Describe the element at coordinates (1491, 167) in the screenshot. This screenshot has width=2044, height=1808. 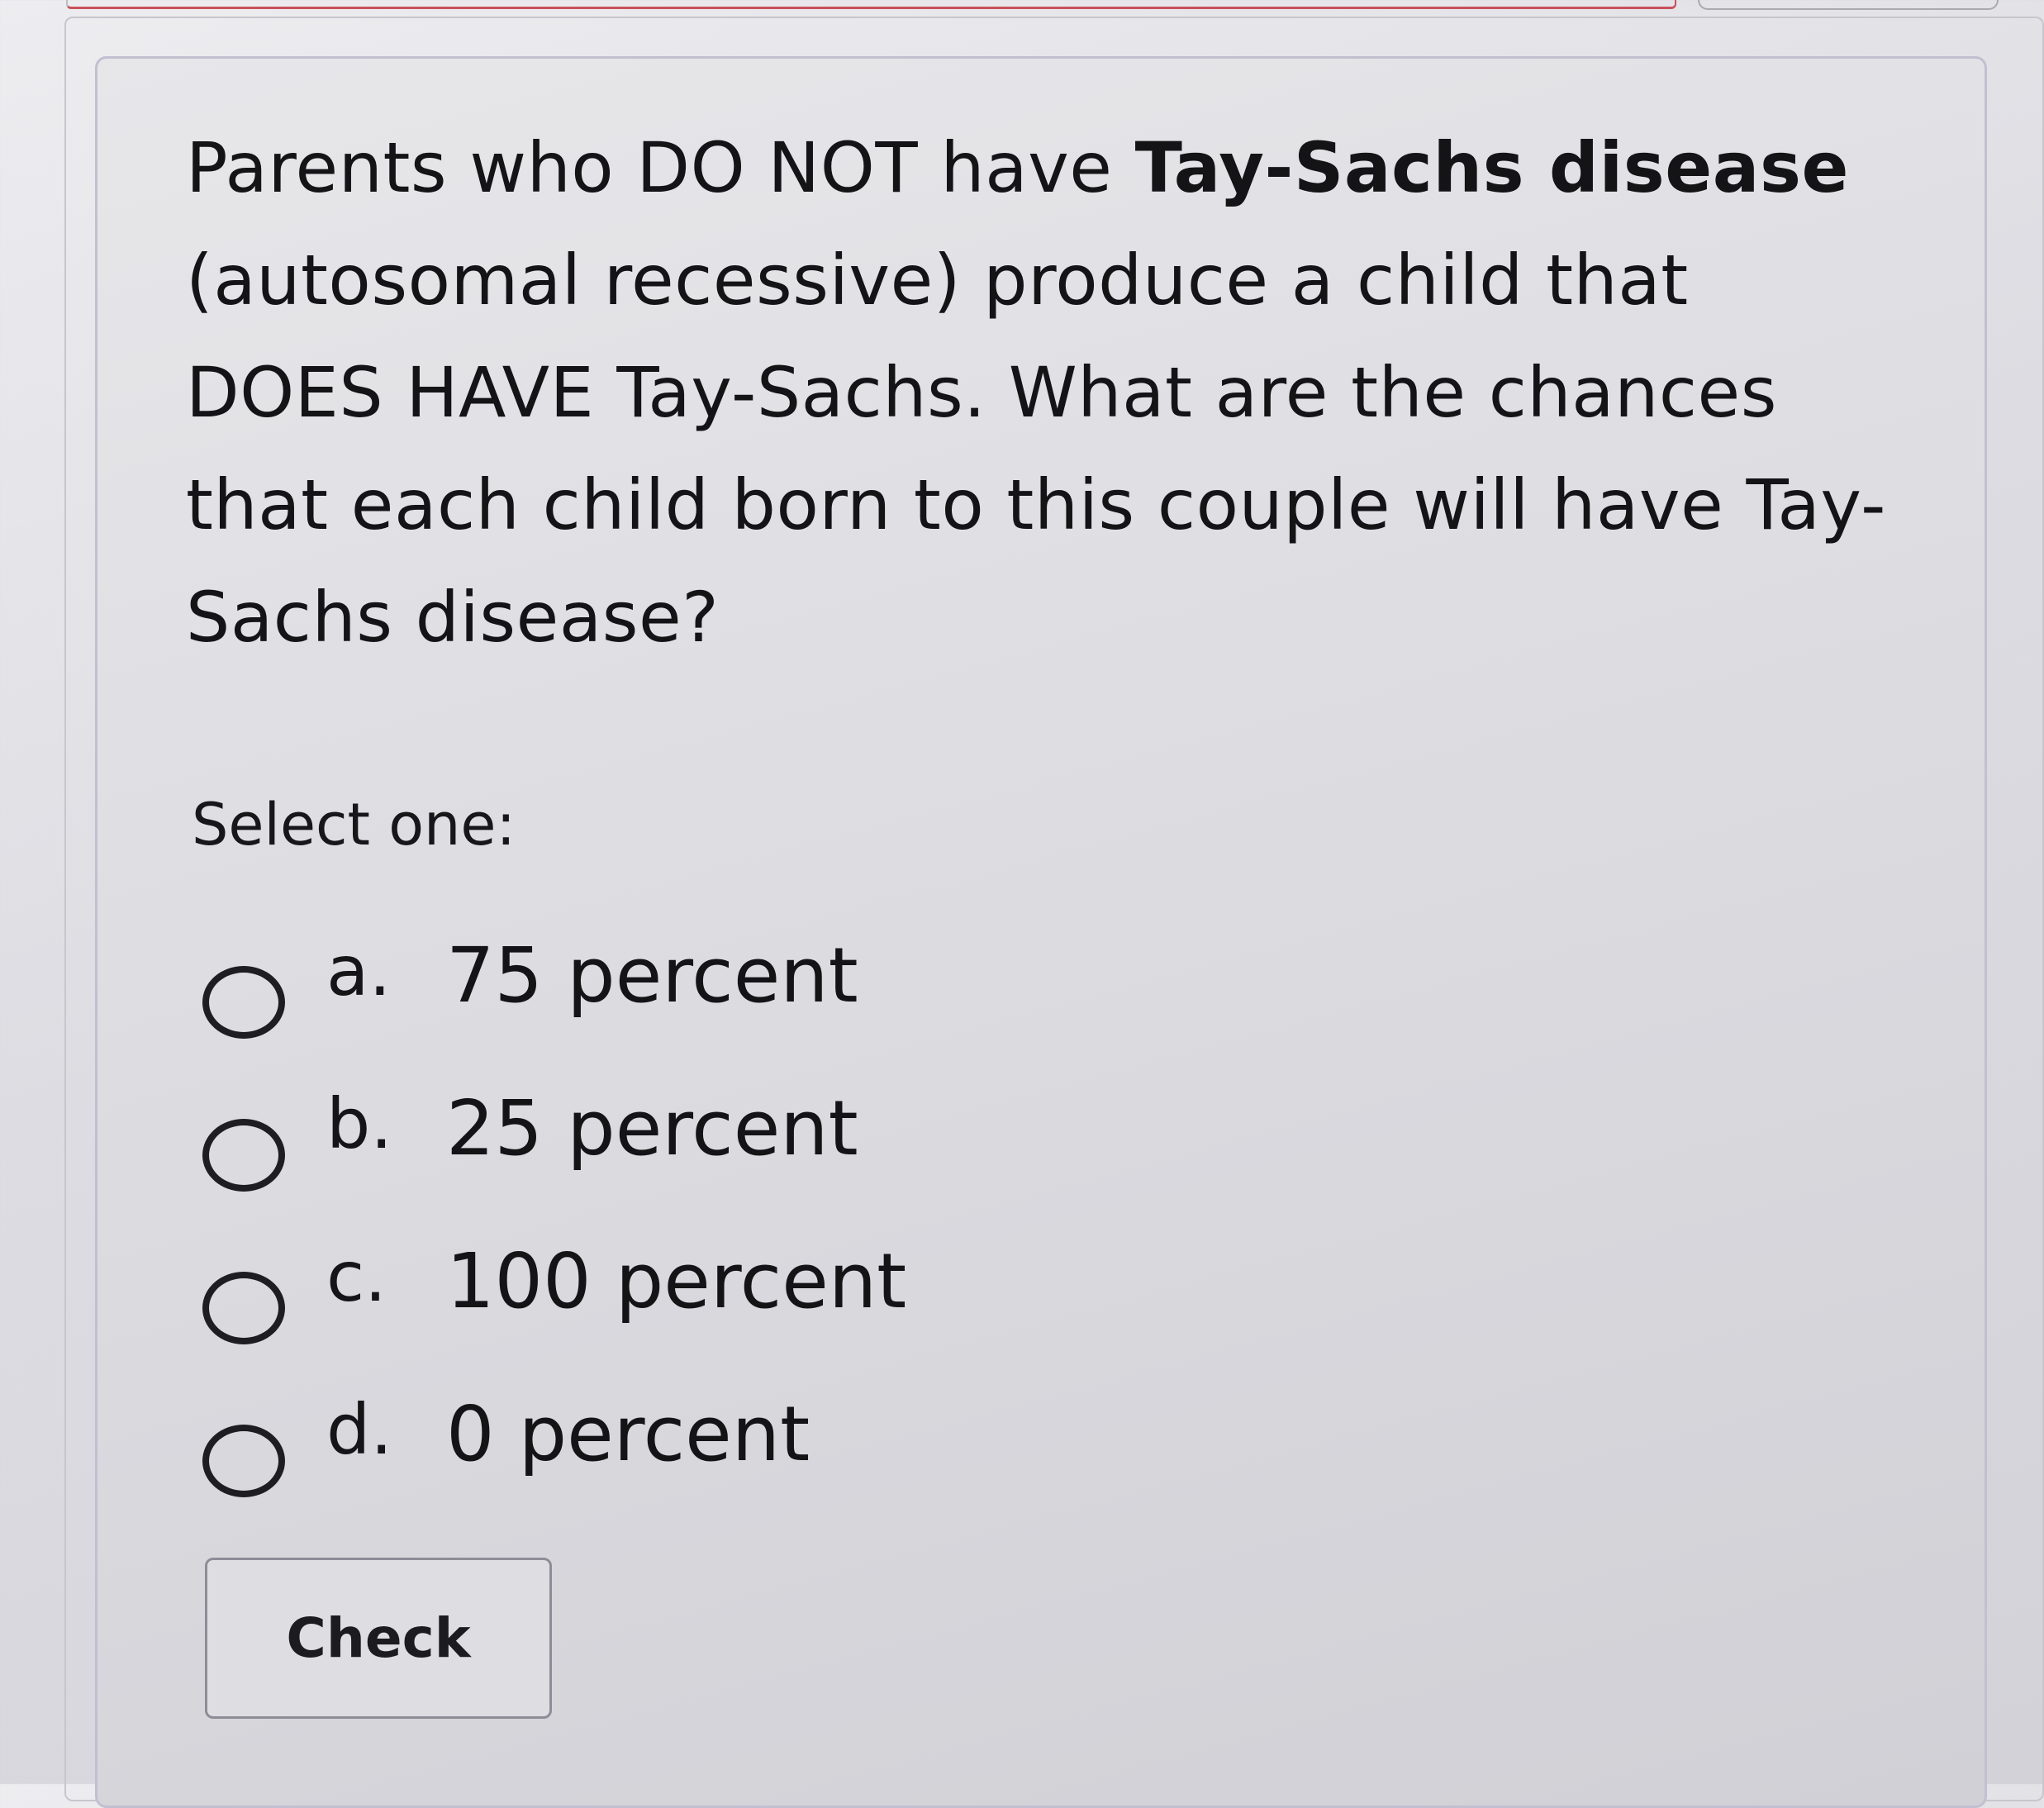
I see `question-text-bold: Tay-Sachs disease` at that location.